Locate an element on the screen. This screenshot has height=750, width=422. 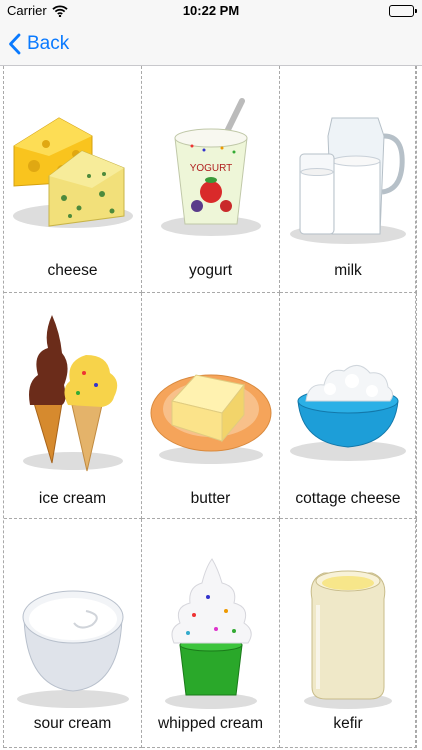
card-butter: butter is located at coordinates (211, 406).